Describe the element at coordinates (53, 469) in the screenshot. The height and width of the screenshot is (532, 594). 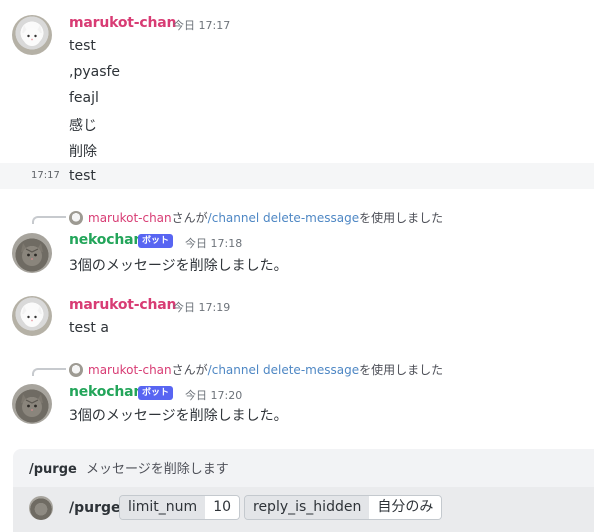
I see `command-name: /purge` at that location.